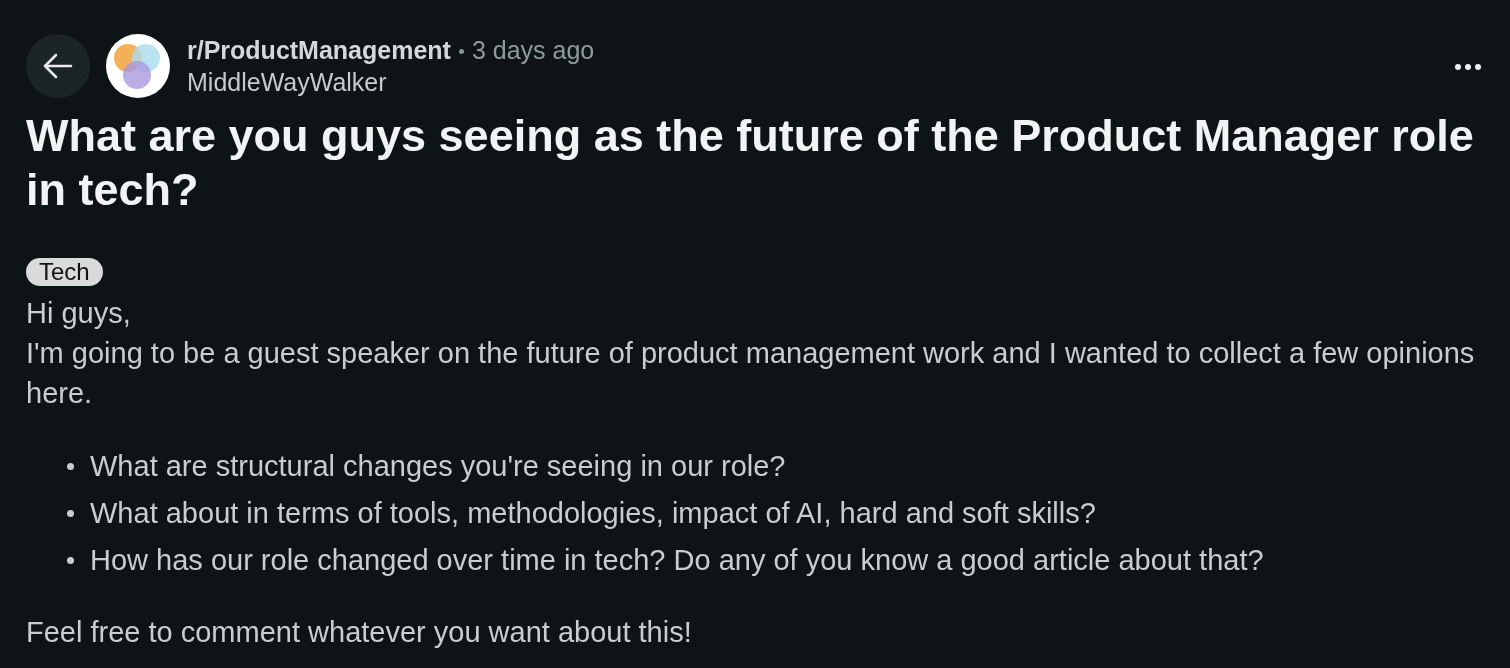 Image resolution: width=1510 pixels, height=668 pixels. I want to click on author-link: MiddleWayWalker, so click(391, 82).